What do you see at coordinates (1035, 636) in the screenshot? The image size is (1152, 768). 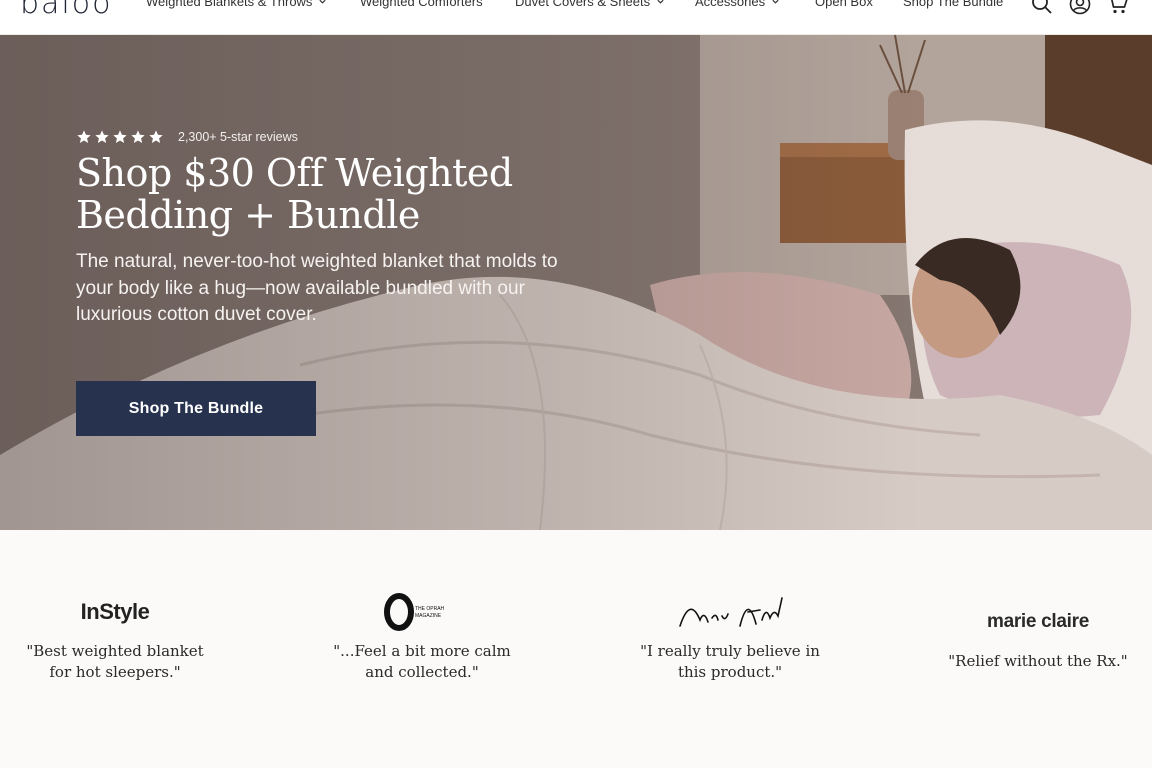 I see `press-item-marie-claire: marie claire "Relief without the Rx."` at bounding box center [1035, 636].